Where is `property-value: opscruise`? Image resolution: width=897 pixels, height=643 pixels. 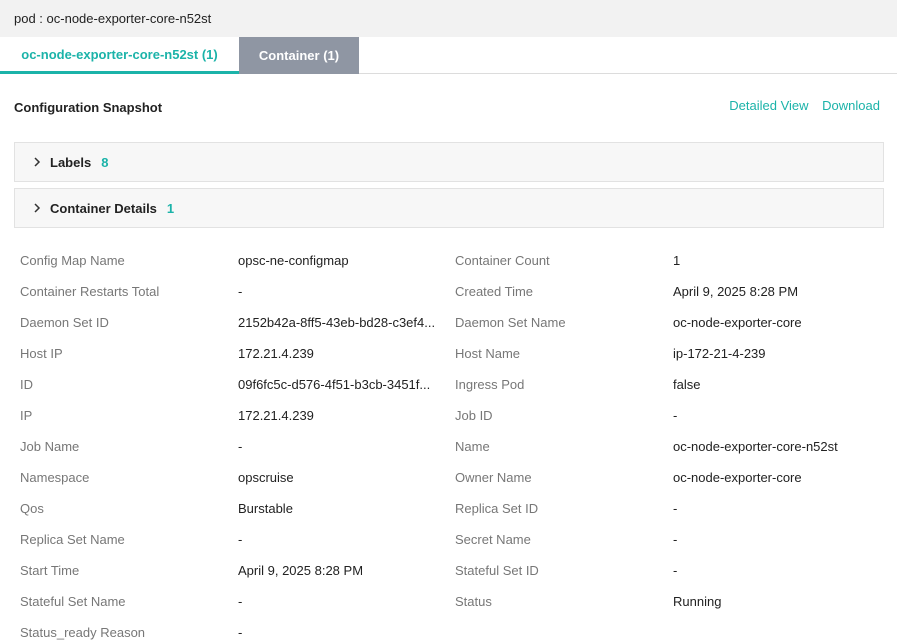
property-value: opscruise is located at coordinates (266, 477).